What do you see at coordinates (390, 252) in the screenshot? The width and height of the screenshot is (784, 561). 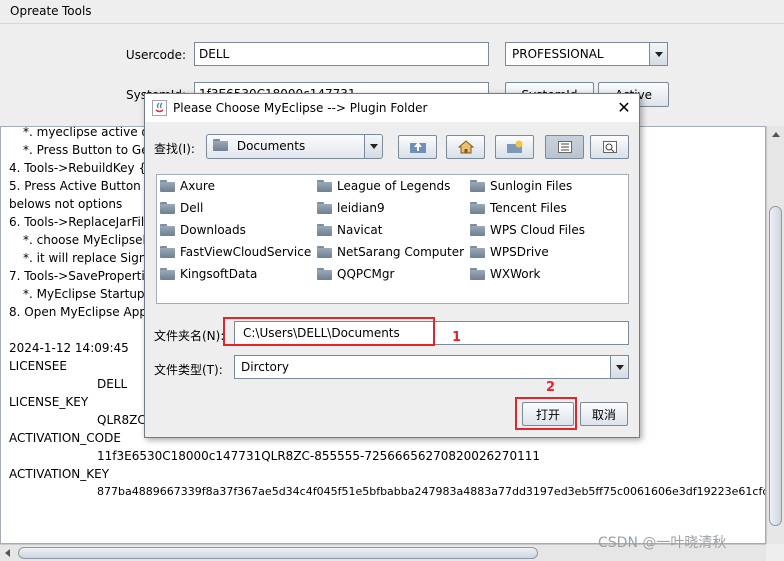 I see `list-item: NetSarang Computer` at bounding box center [390, 252].